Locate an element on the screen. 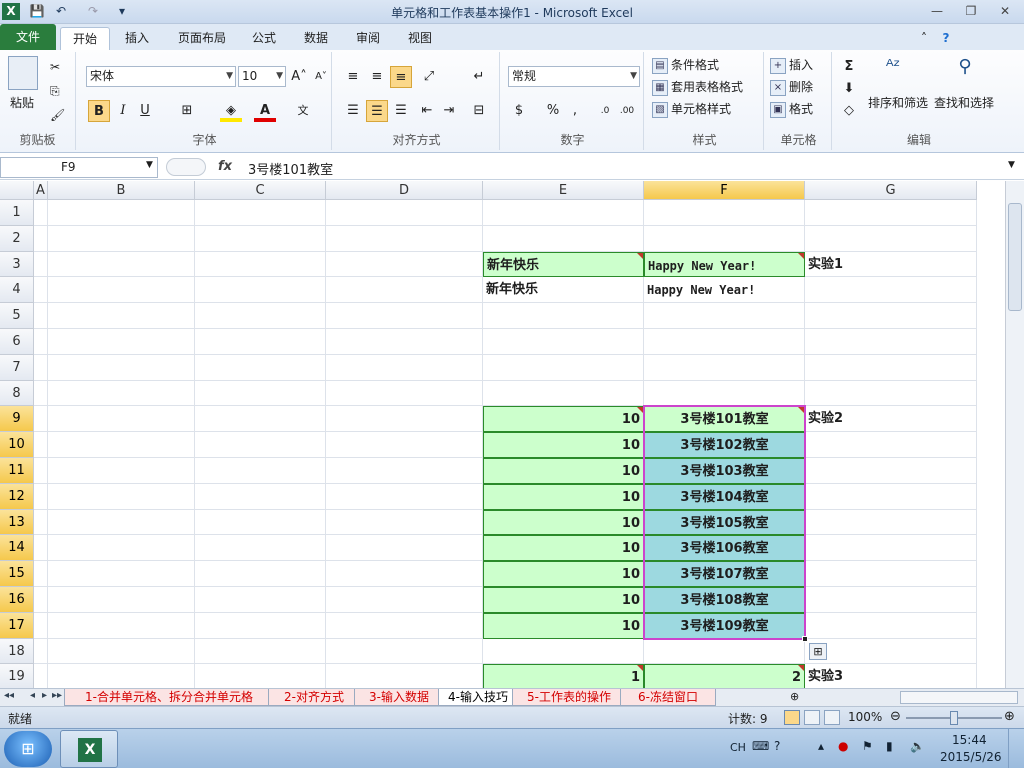  cell-e5 is located at coordinates (563, 316).